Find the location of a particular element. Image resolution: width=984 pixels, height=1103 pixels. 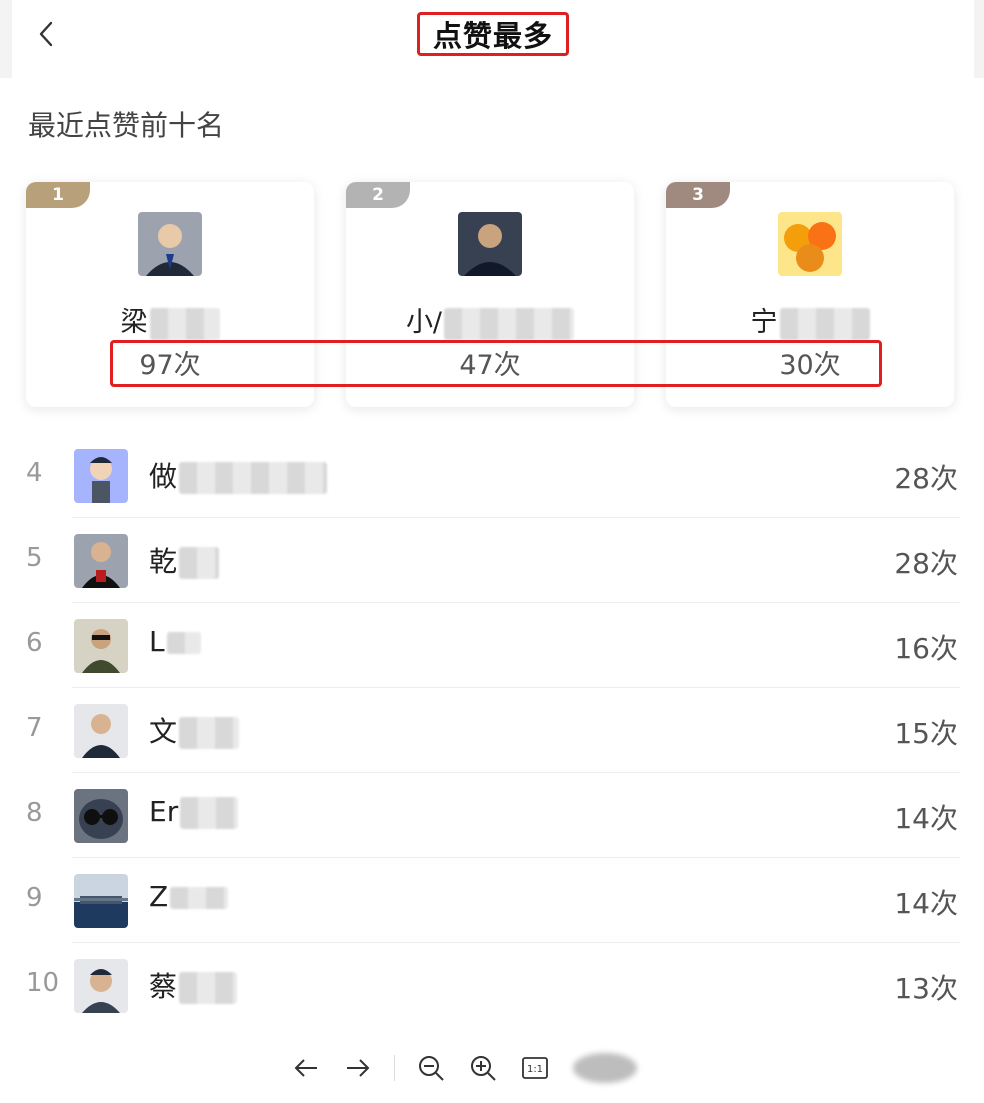

user-name: 乾 is located at coordinates (184, 560).